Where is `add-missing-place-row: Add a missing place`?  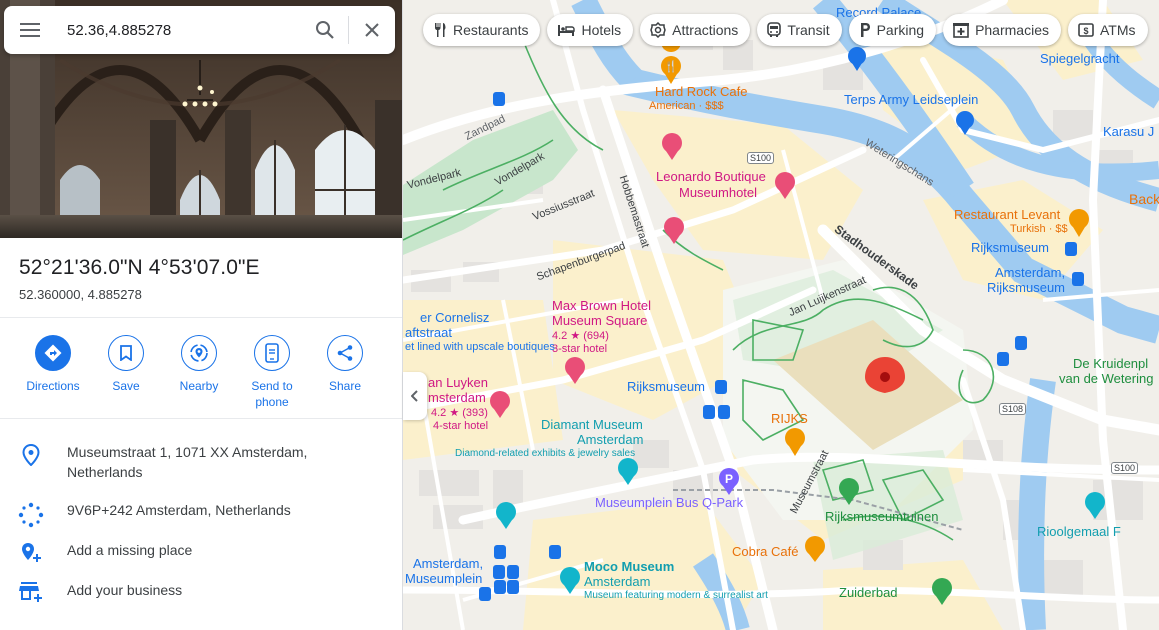
add-missing-place-row: Add a missing place is located at coordinates (201, 551).